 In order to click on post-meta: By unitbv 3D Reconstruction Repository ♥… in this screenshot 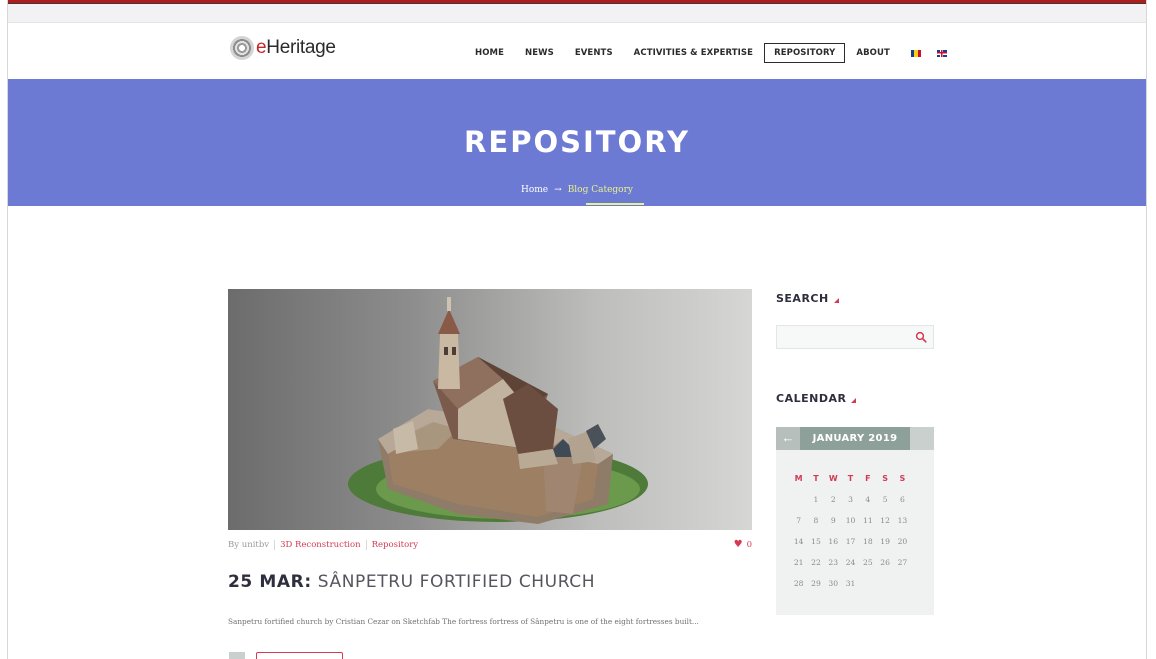, I will do `click(490, 544)`.